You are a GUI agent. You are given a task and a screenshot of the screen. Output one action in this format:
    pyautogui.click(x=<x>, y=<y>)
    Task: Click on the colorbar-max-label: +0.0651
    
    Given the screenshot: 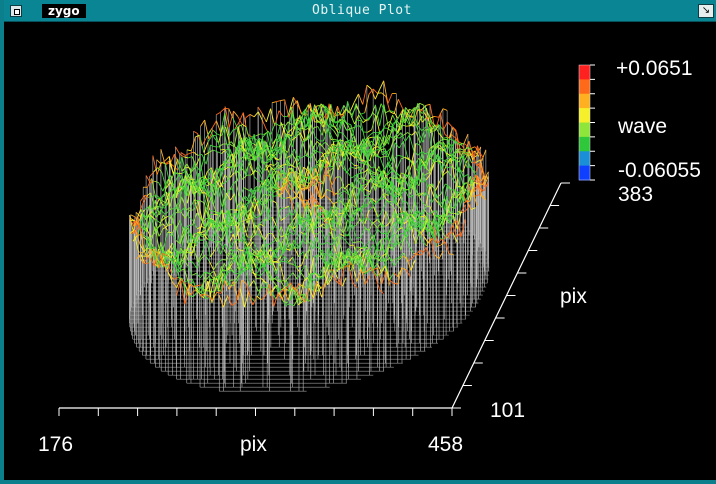 What is the action you would take?
    pyautogui.click(x=654, y=68)
    